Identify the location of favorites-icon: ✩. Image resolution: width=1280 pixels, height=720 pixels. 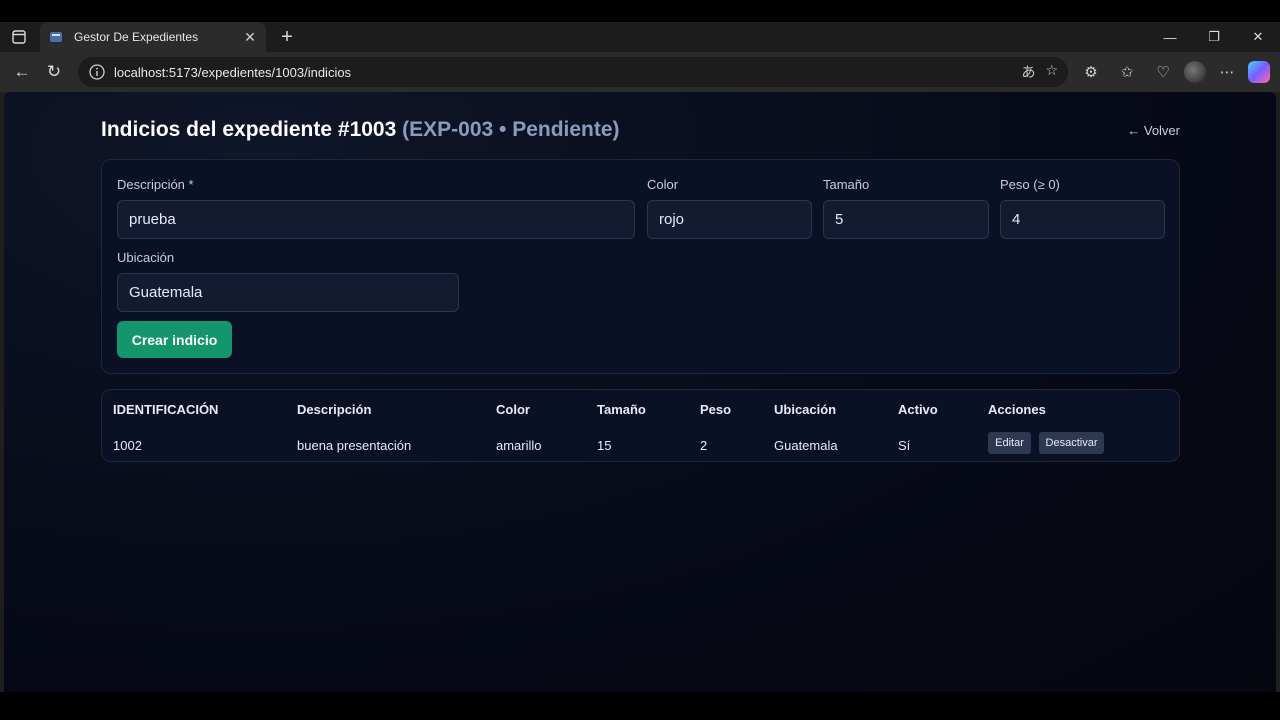
(1127, 72).